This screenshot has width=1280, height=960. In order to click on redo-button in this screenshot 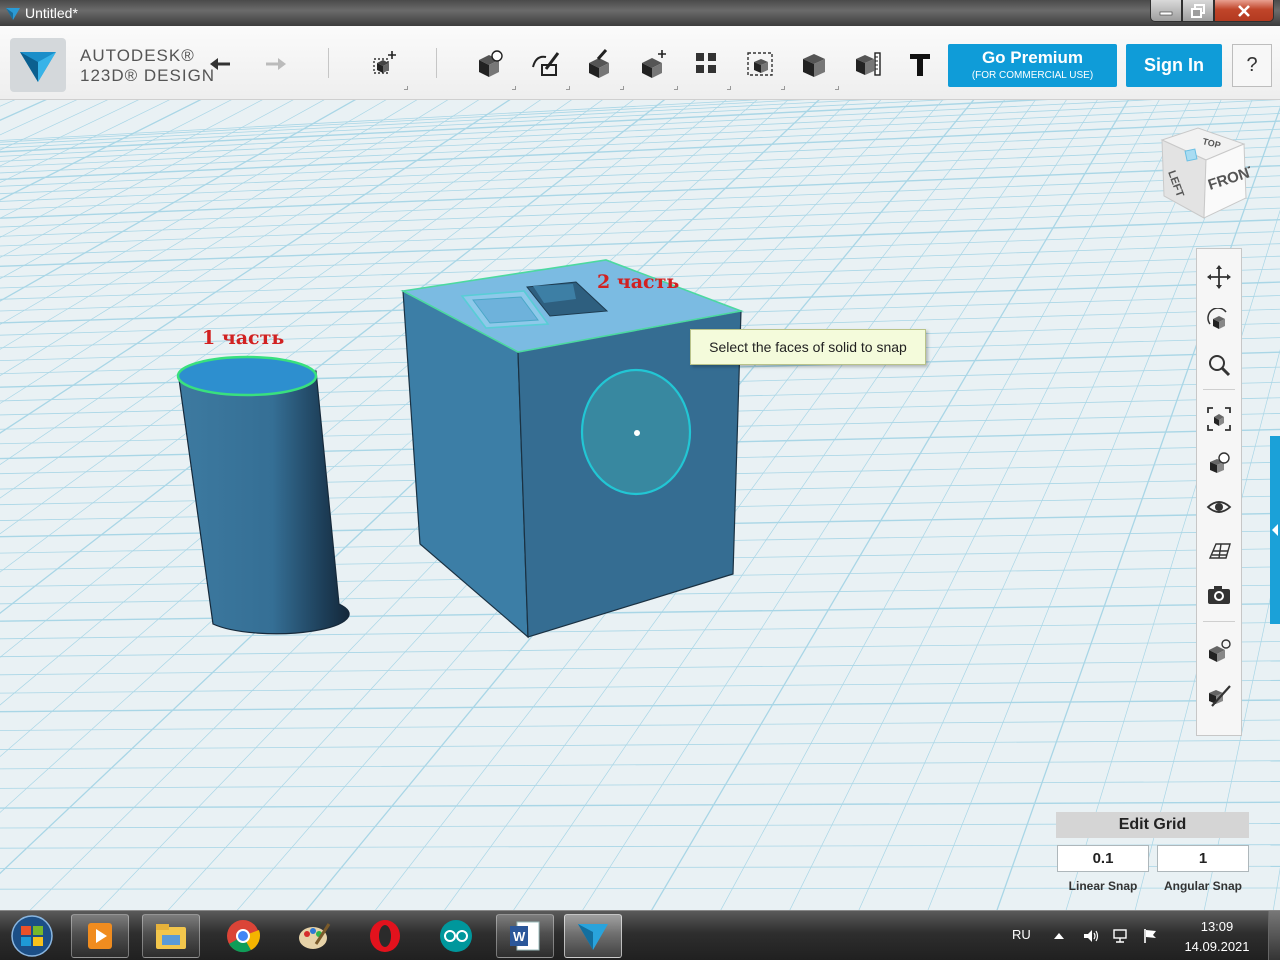, I will do `click(274, 64)`.